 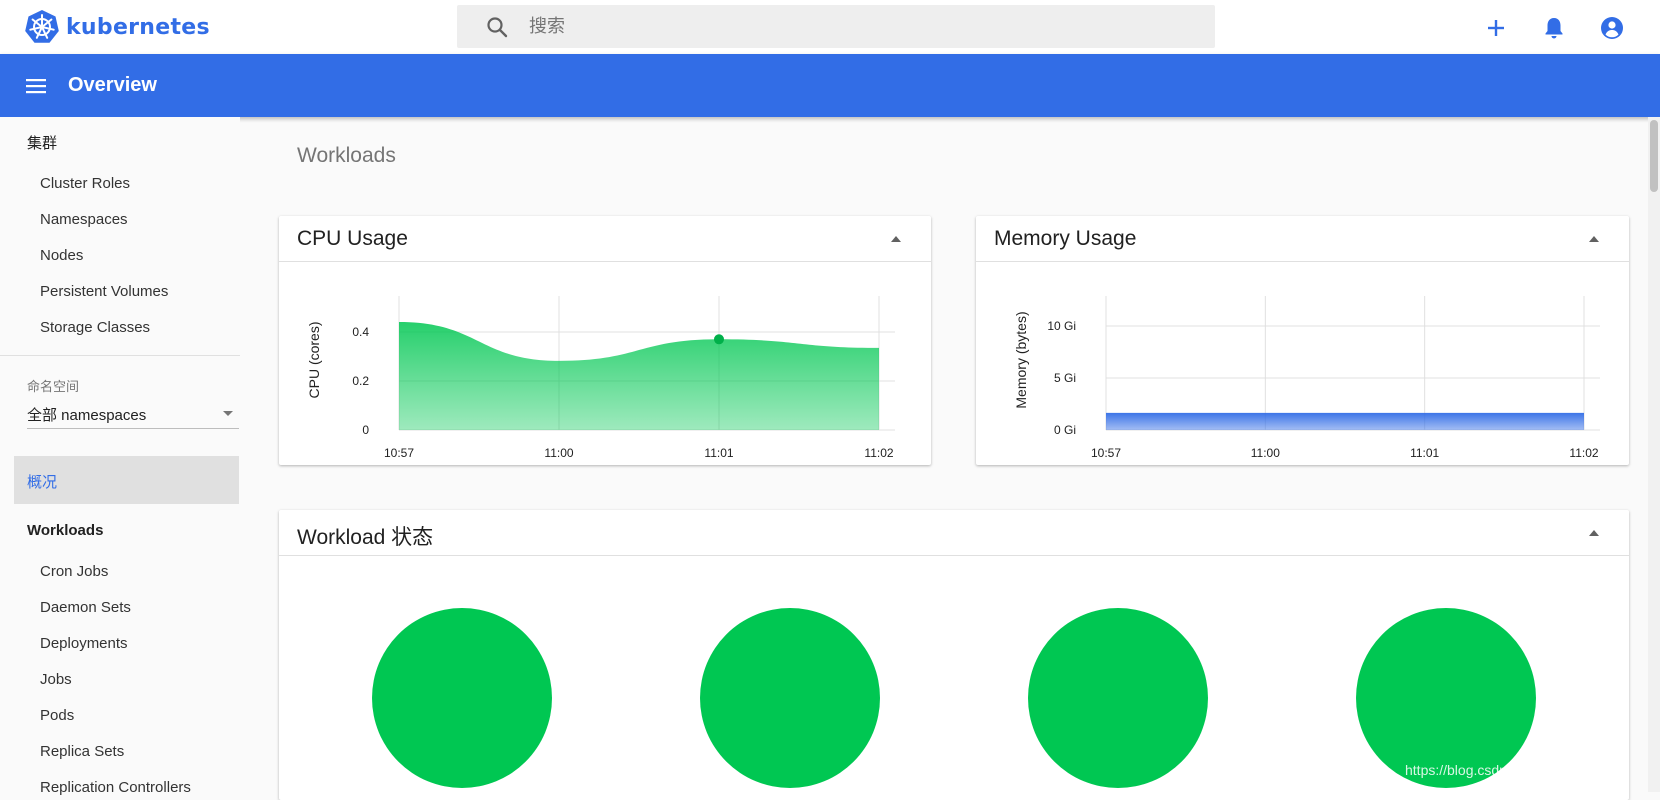 I want to click on sidebar-heading-cluster: 集群, so click(x=42, y=143).